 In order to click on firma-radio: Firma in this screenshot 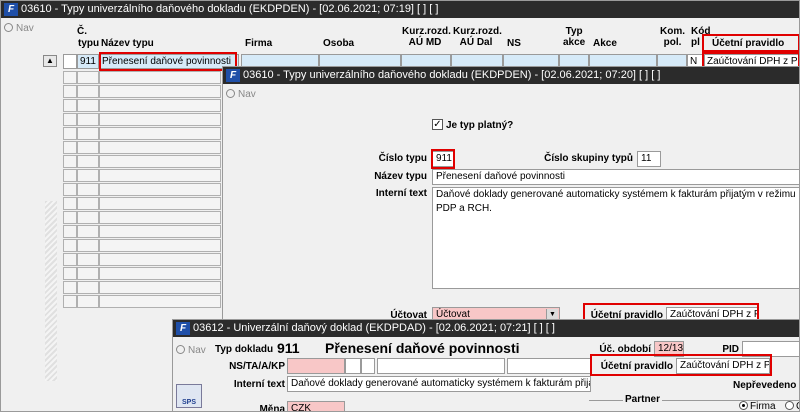, I will do `click(757, 406)`.